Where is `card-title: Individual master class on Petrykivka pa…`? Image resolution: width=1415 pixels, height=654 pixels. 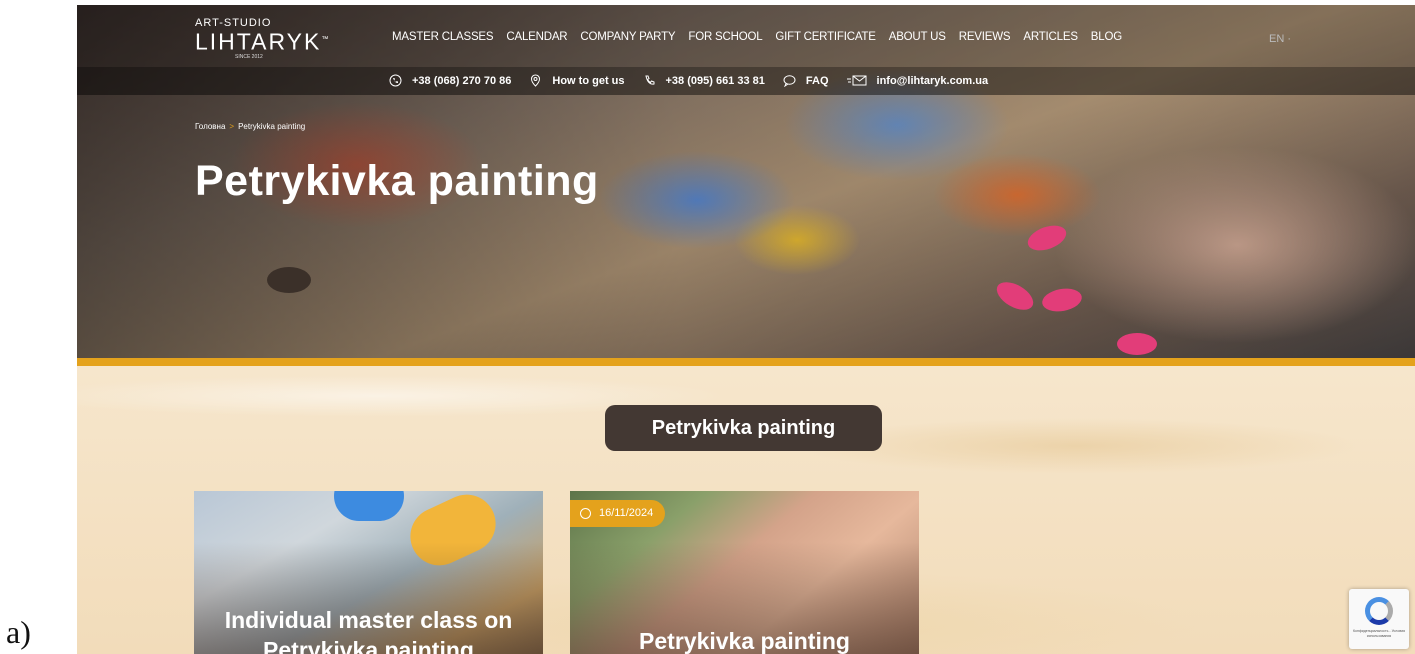
card-title: Individual master class on Petrykivka pa… is located at coordinates (368, 629).